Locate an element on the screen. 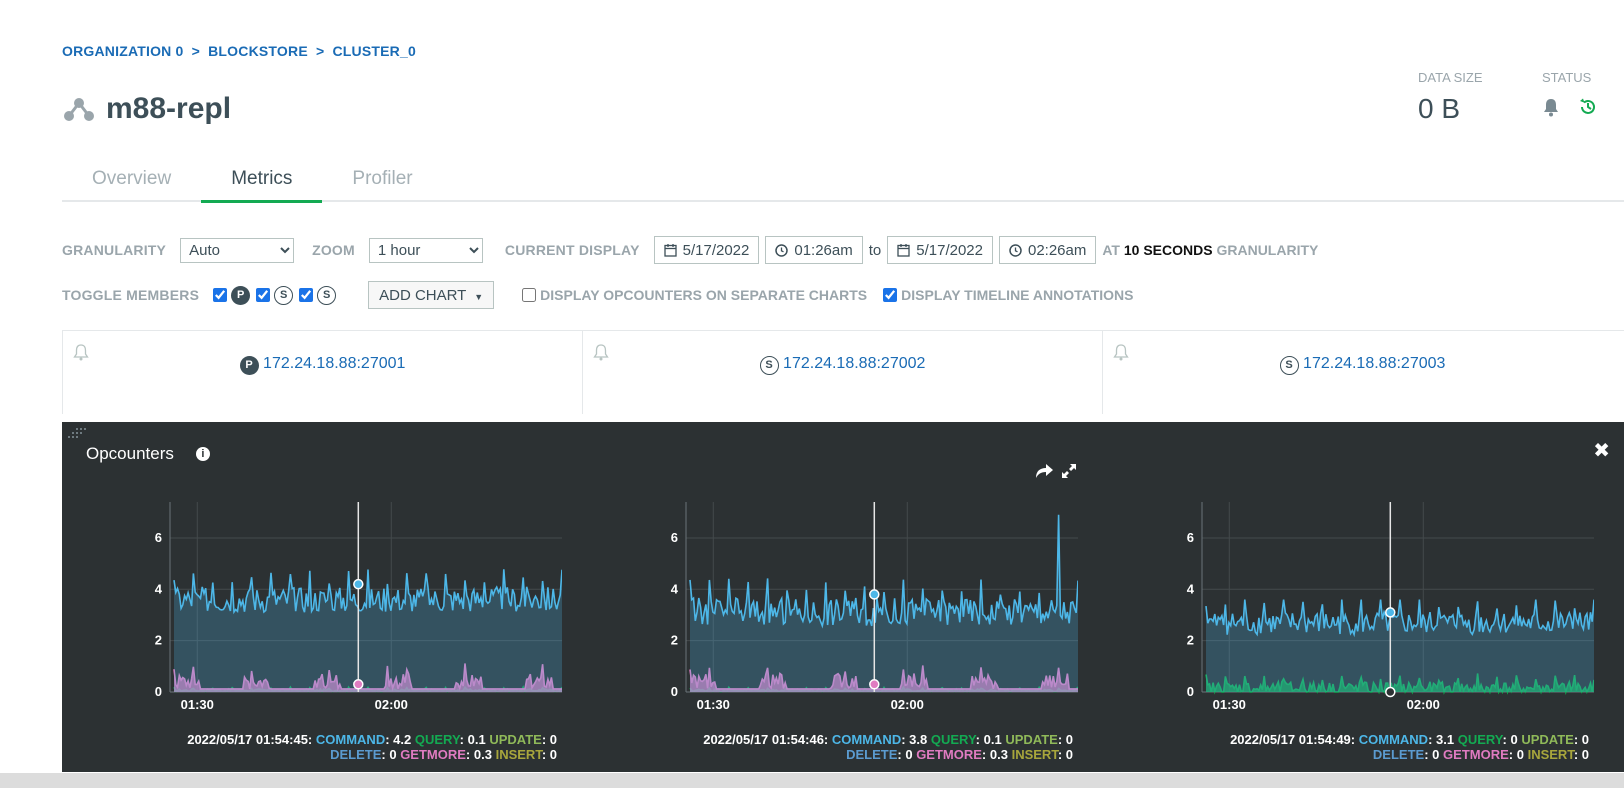 Image resolution: width=1624 pixels, height=788 pixels. member-host-link: 172.24.18.88:27002 is located at coordinates (854, 363).